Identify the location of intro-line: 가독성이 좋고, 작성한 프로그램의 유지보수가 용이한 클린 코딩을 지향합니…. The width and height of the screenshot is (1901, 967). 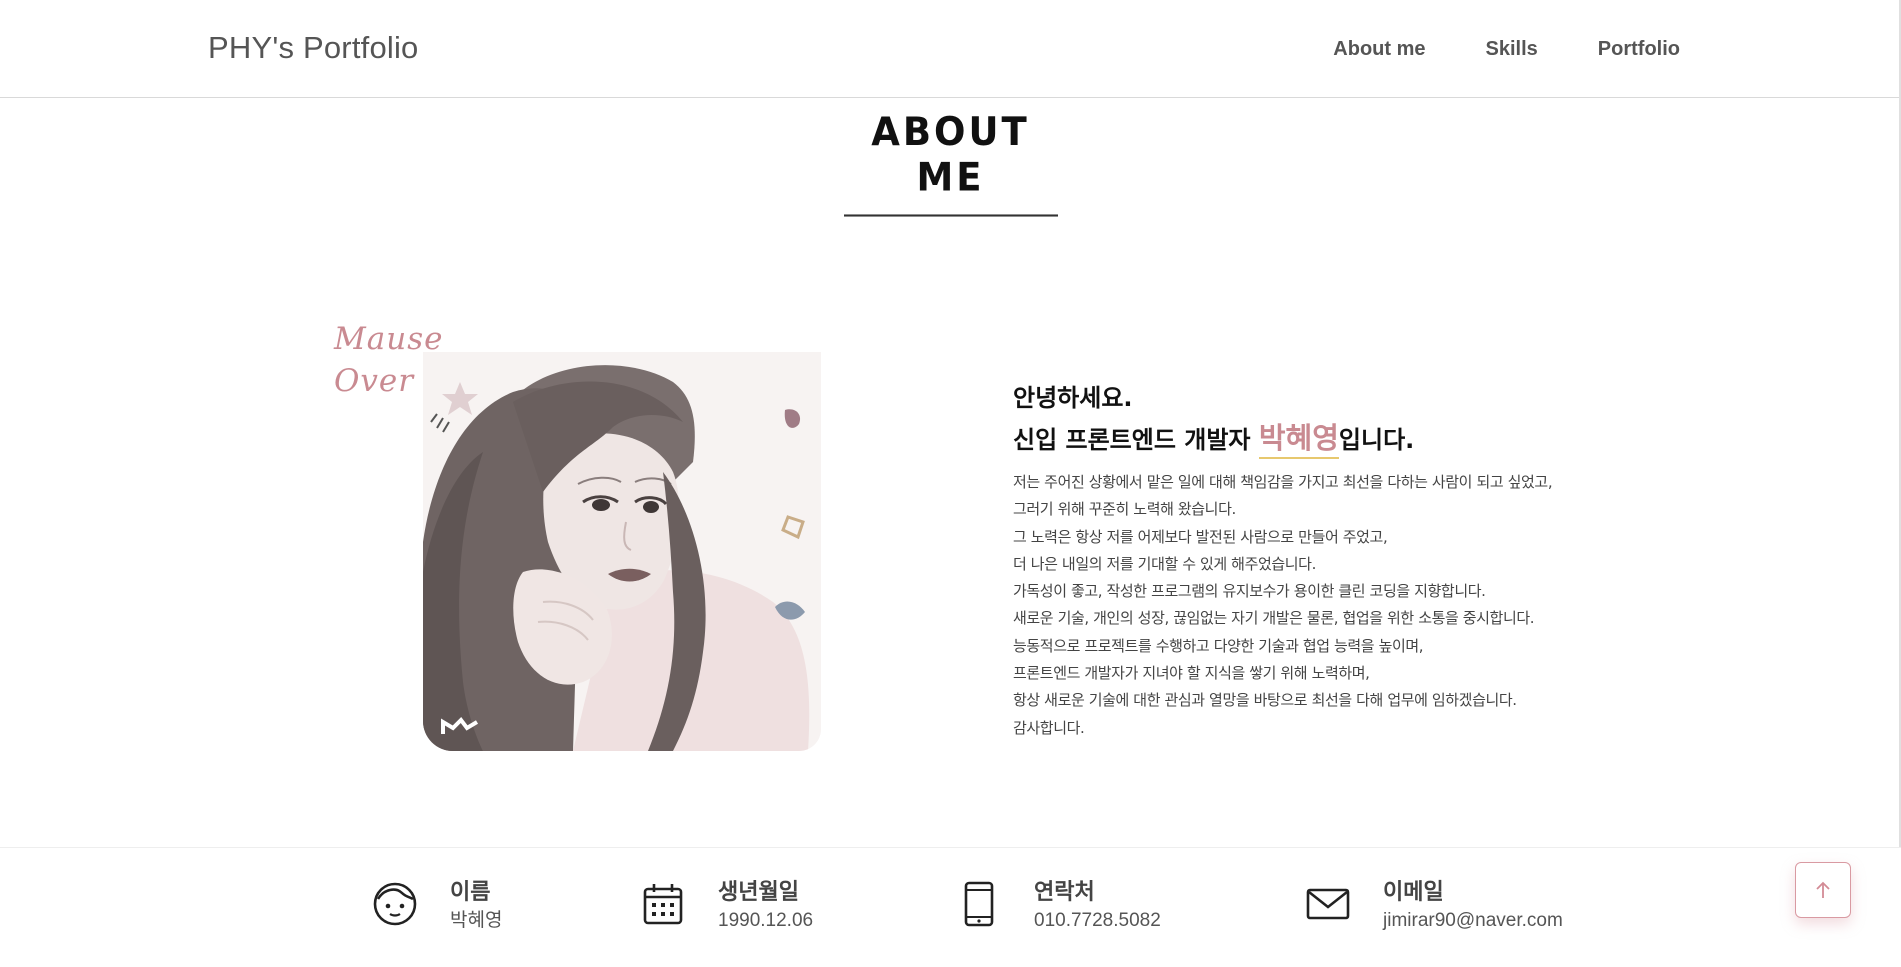
(1249, 591).